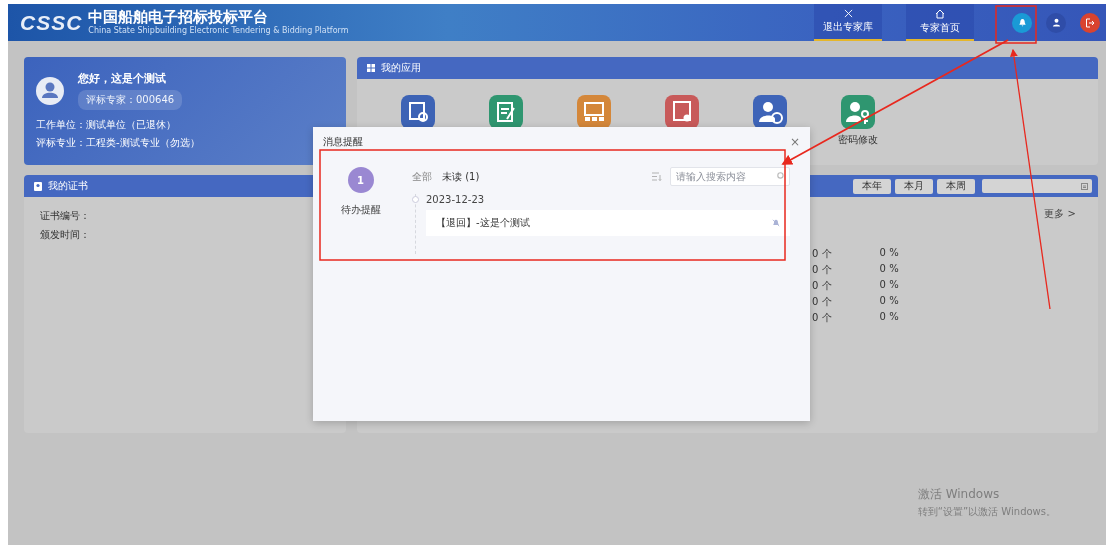 The height and width of the screenshot is (545, 1110). I want to click on document-edit-icon, so click(506, 112).